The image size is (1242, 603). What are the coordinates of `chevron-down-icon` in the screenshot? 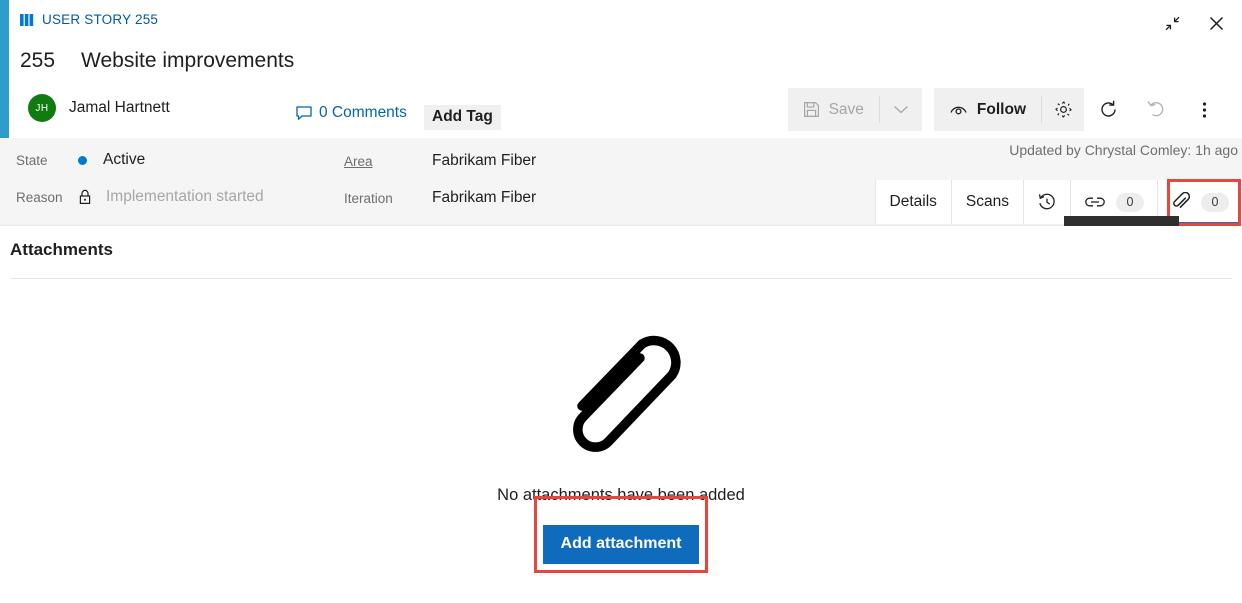 It's located at (900, 110).